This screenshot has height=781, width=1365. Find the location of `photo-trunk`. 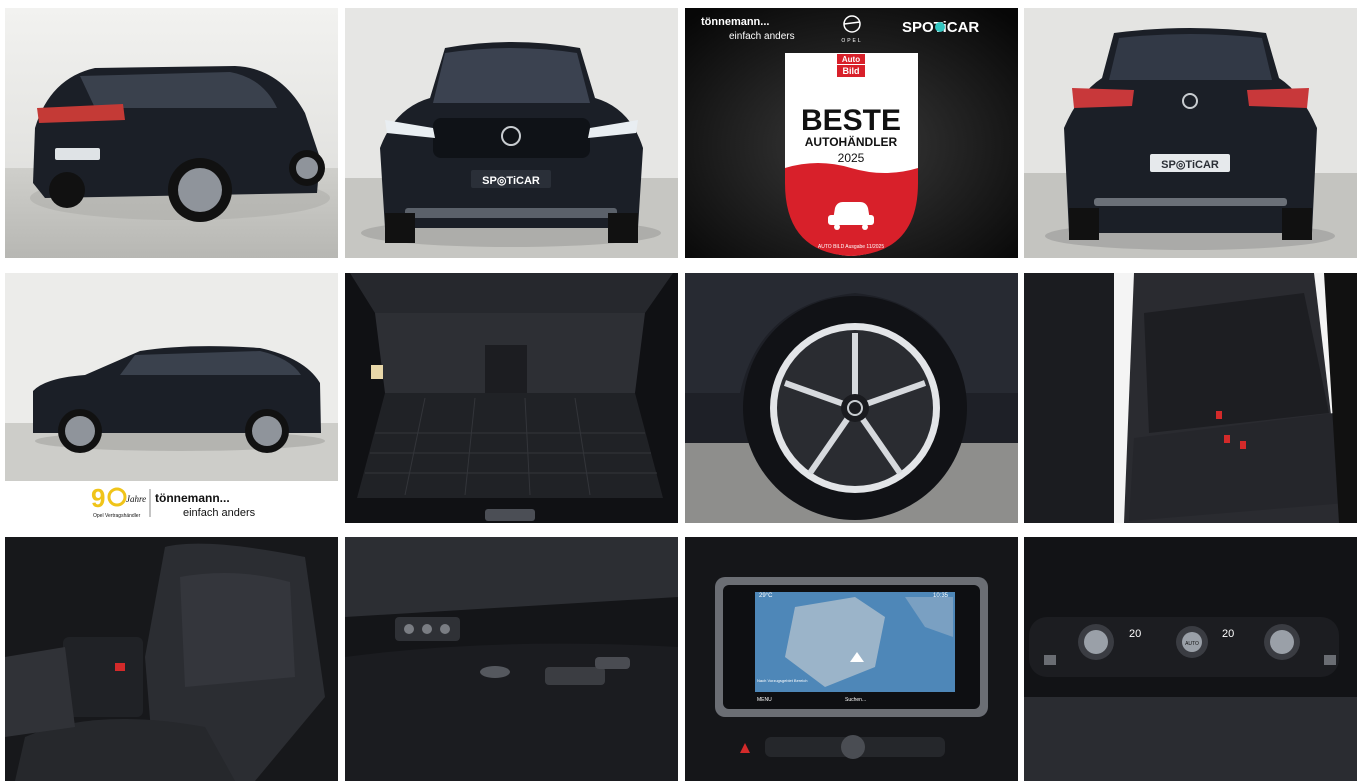

photo-trunk is located at coordinates (511, 398).